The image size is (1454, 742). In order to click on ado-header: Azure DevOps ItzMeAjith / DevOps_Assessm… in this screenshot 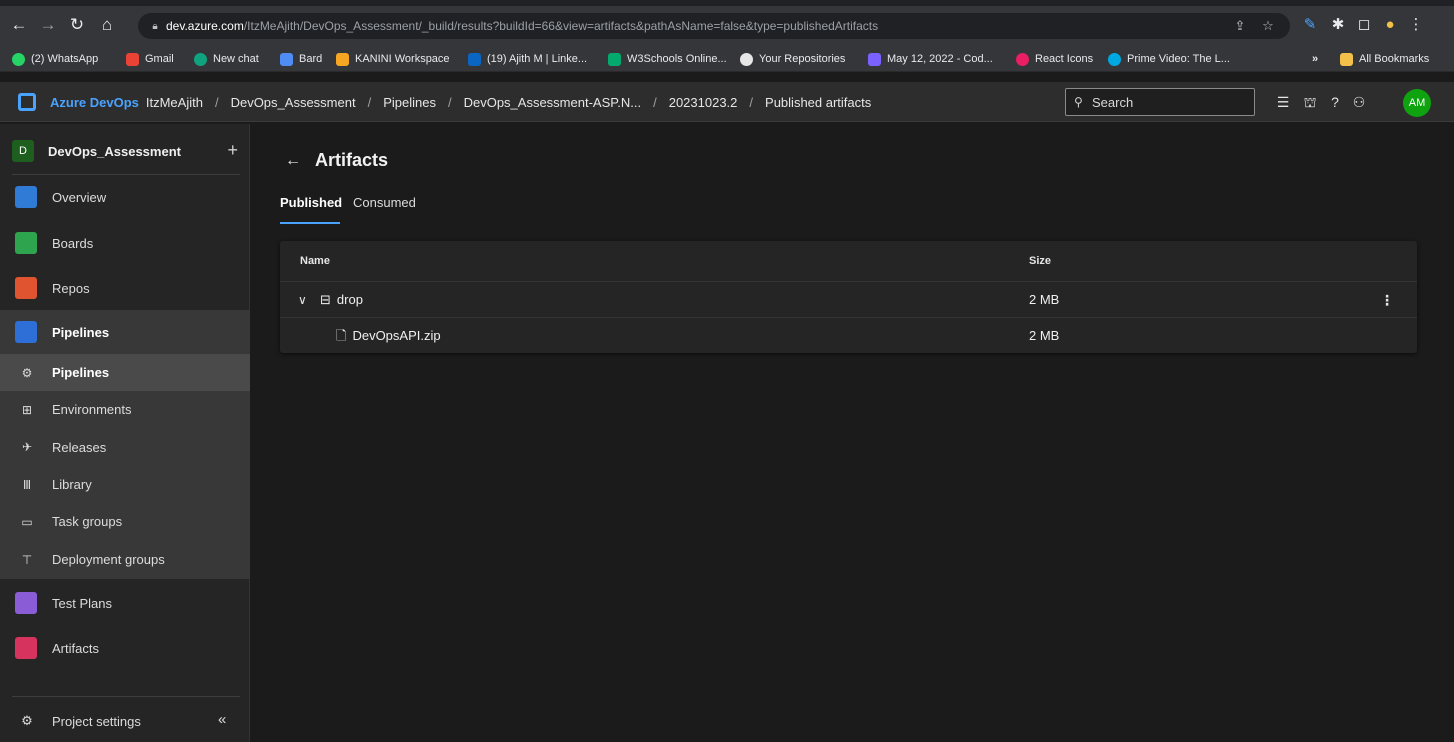, I will do `click(727, 102)`.